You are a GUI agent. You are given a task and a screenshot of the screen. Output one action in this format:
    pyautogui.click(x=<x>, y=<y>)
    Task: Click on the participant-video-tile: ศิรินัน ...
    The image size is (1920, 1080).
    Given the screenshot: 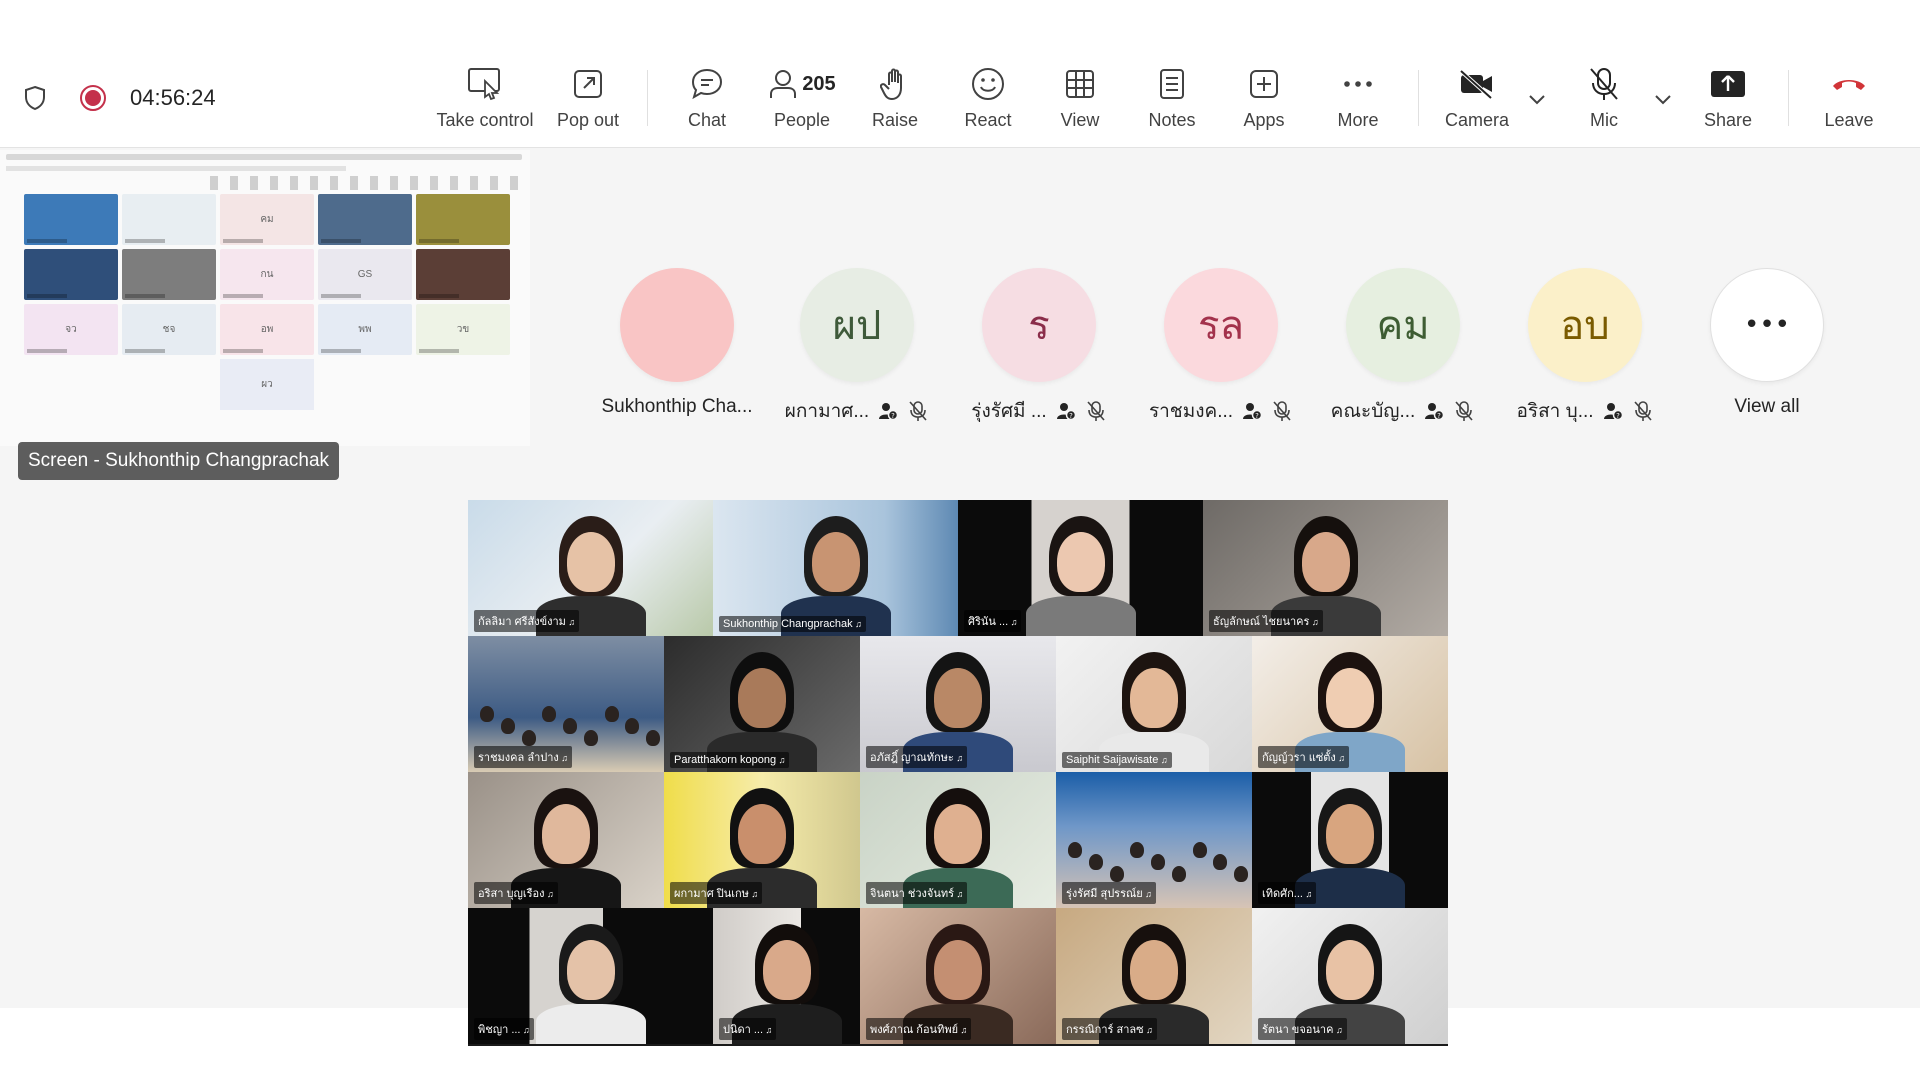 What is the action you would take?
    pyautogui.click(x=1080, y=568)
    